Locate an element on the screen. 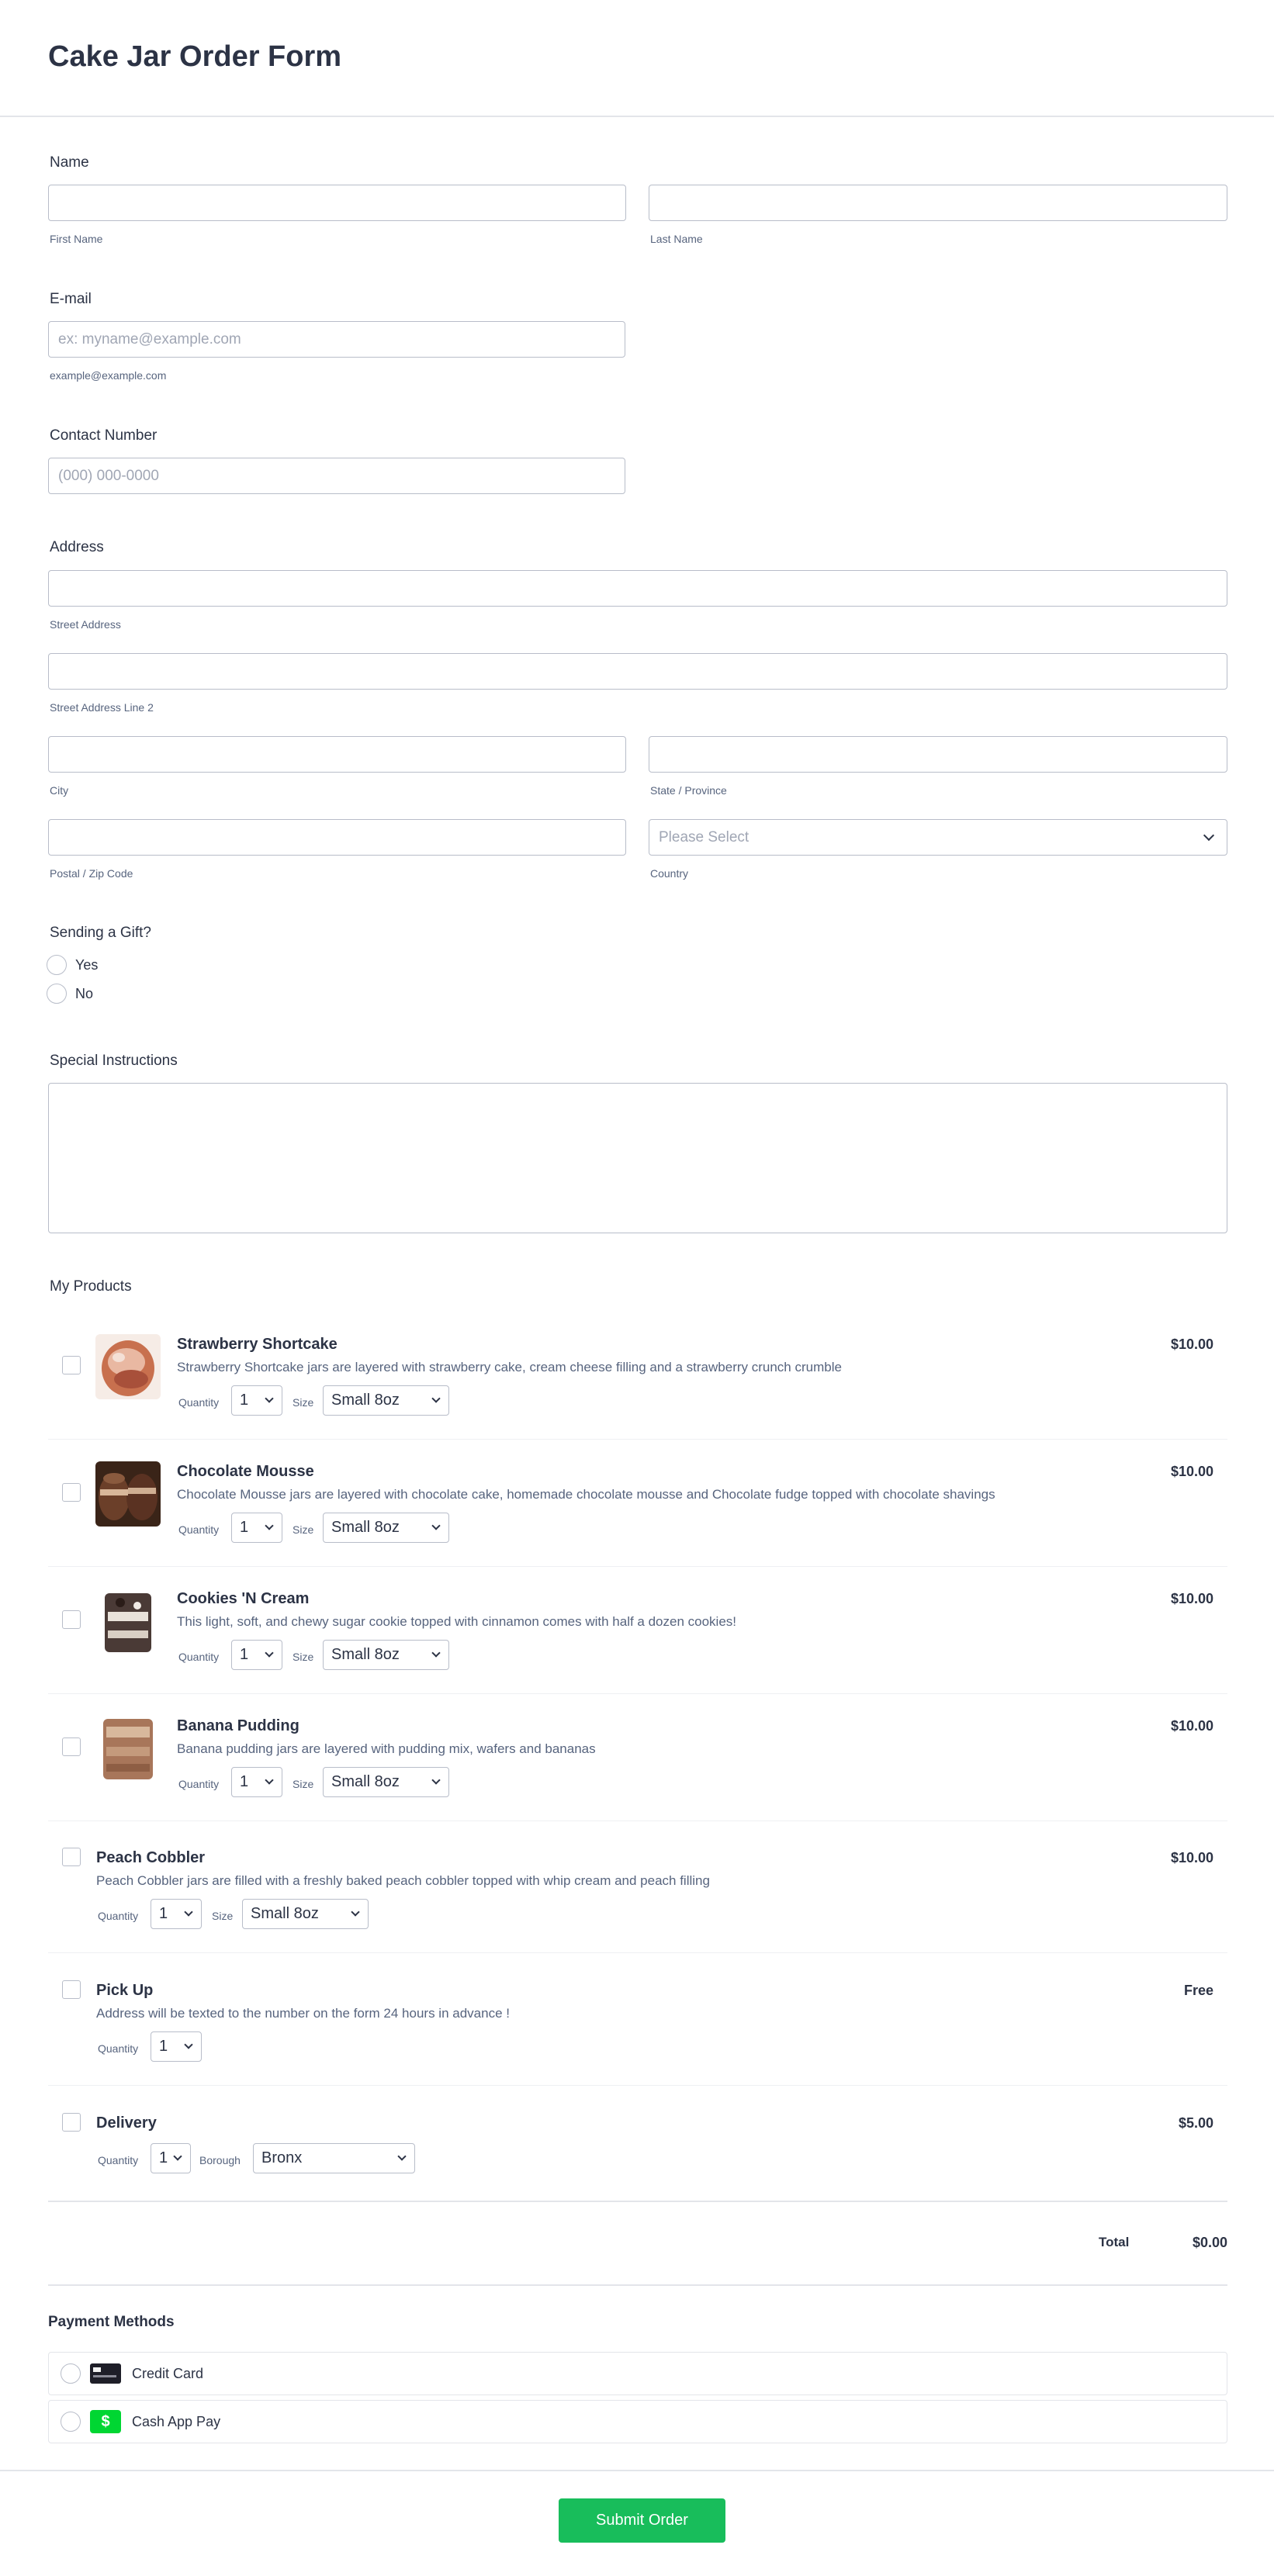 The height and width of the screenshot is (2576, 1274). product-checkbox-chocolate is located at coordinates (71, 1492).